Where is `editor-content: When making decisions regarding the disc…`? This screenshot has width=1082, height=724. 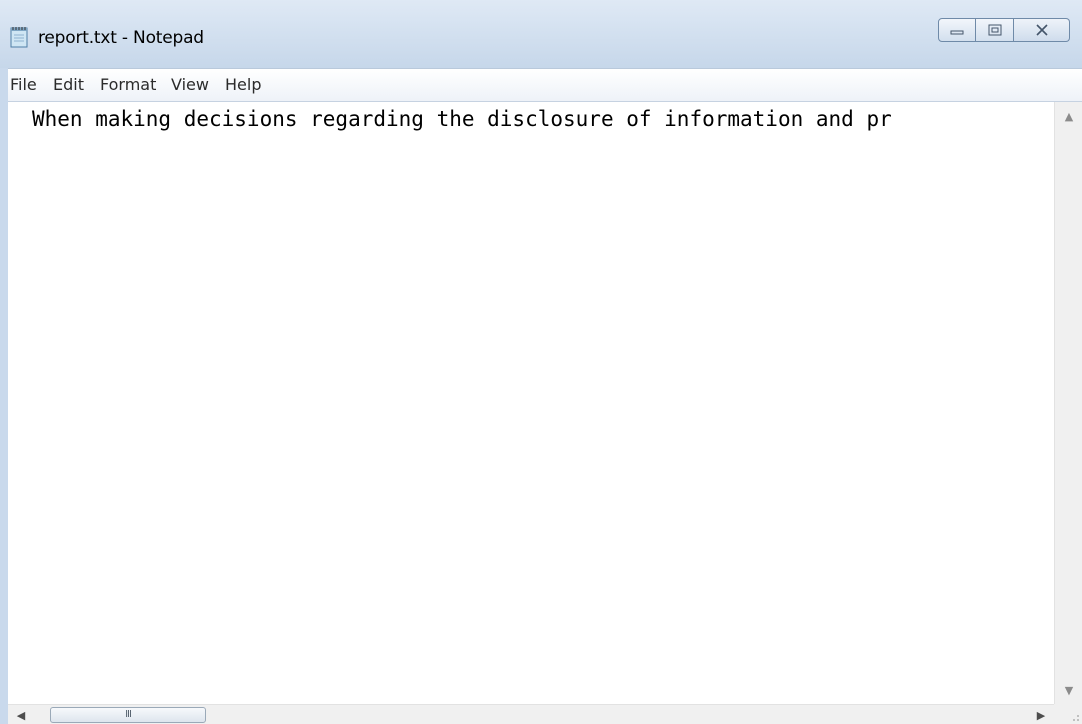
editor-content: When making decisions regarding the disc… is located at coordinates (543, 119).